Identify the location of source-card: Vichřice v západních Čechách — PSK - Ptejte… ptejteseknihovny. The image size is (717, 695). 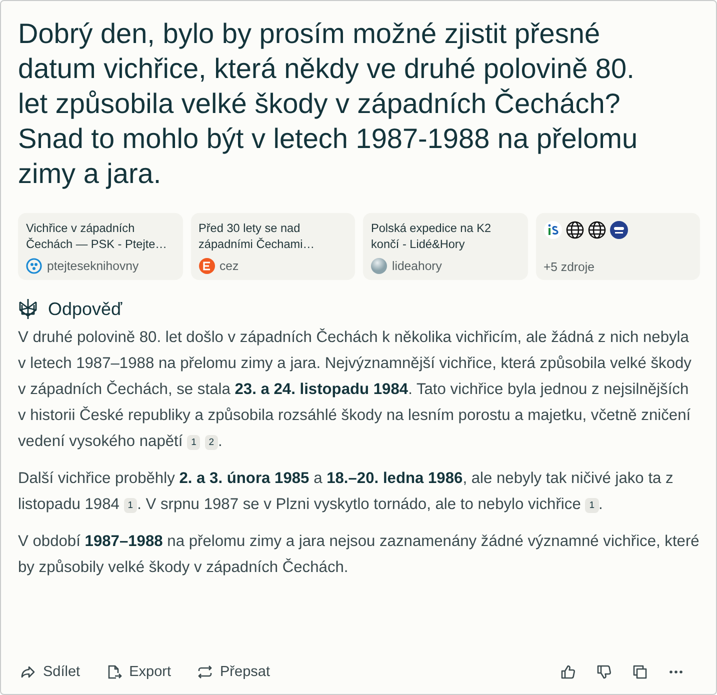
(100, 246).